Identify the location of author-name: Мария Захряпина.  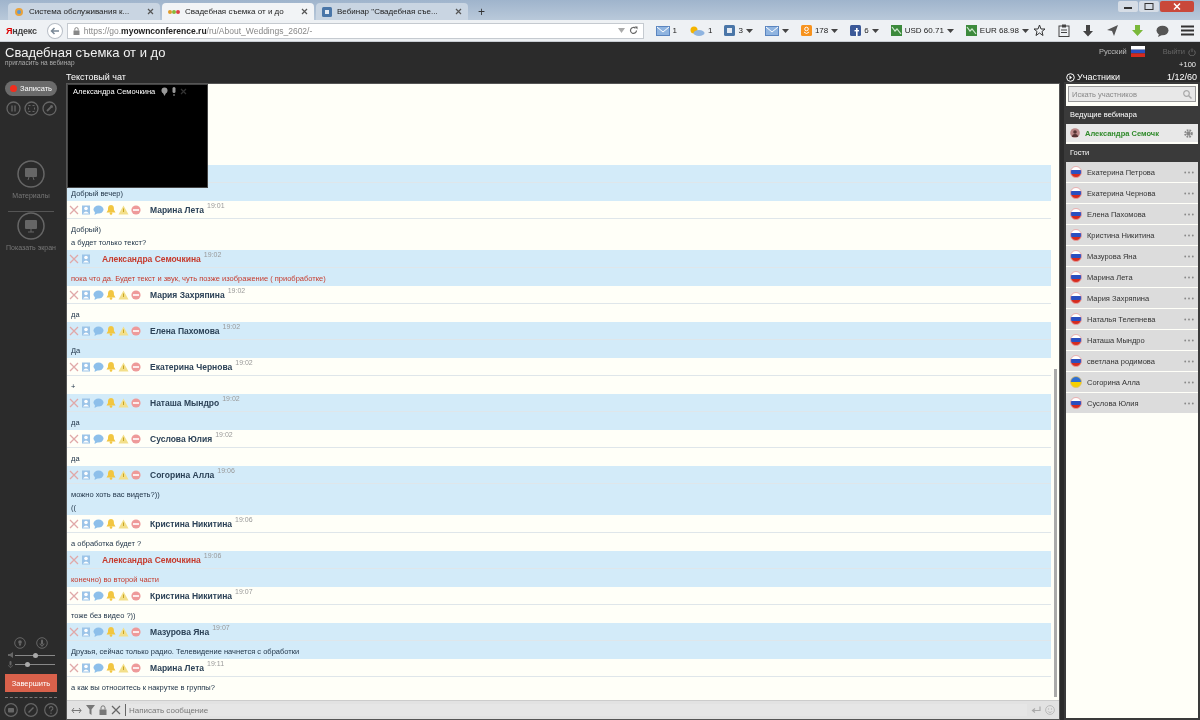
(187, 294).